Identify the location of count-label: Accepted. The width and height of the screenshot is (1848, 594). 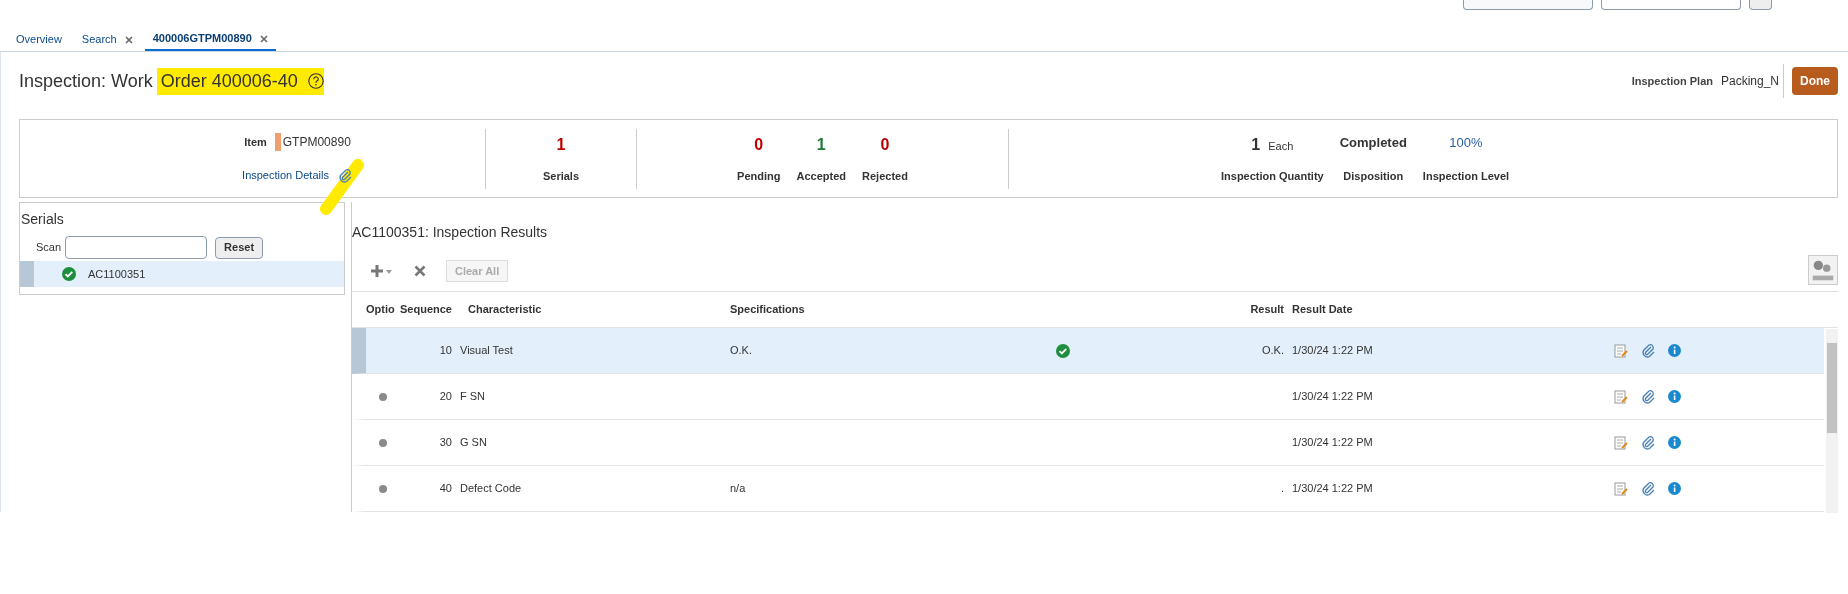
(821, 176).